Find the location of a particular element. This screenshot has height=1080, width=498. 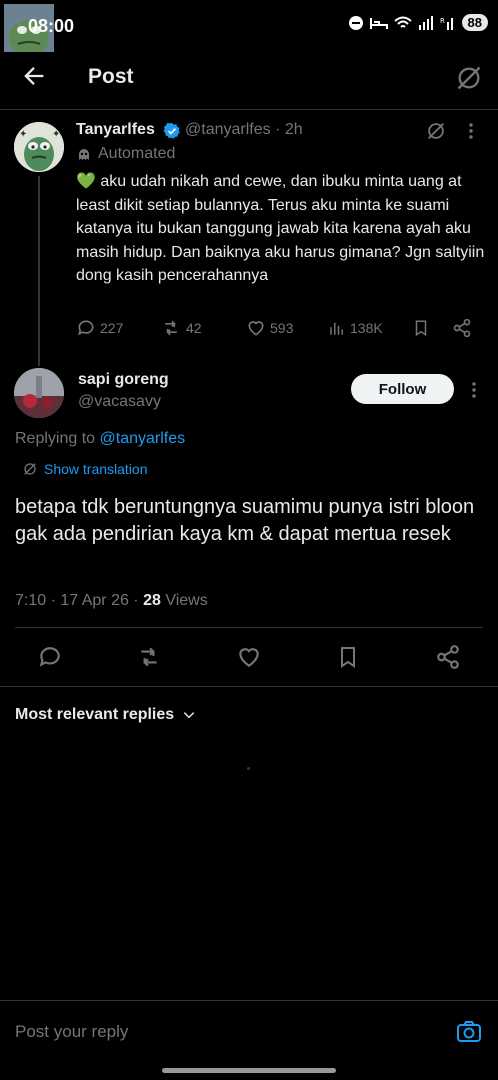

green-heart-emoji: 💚 is located at coordinates (86, 181).